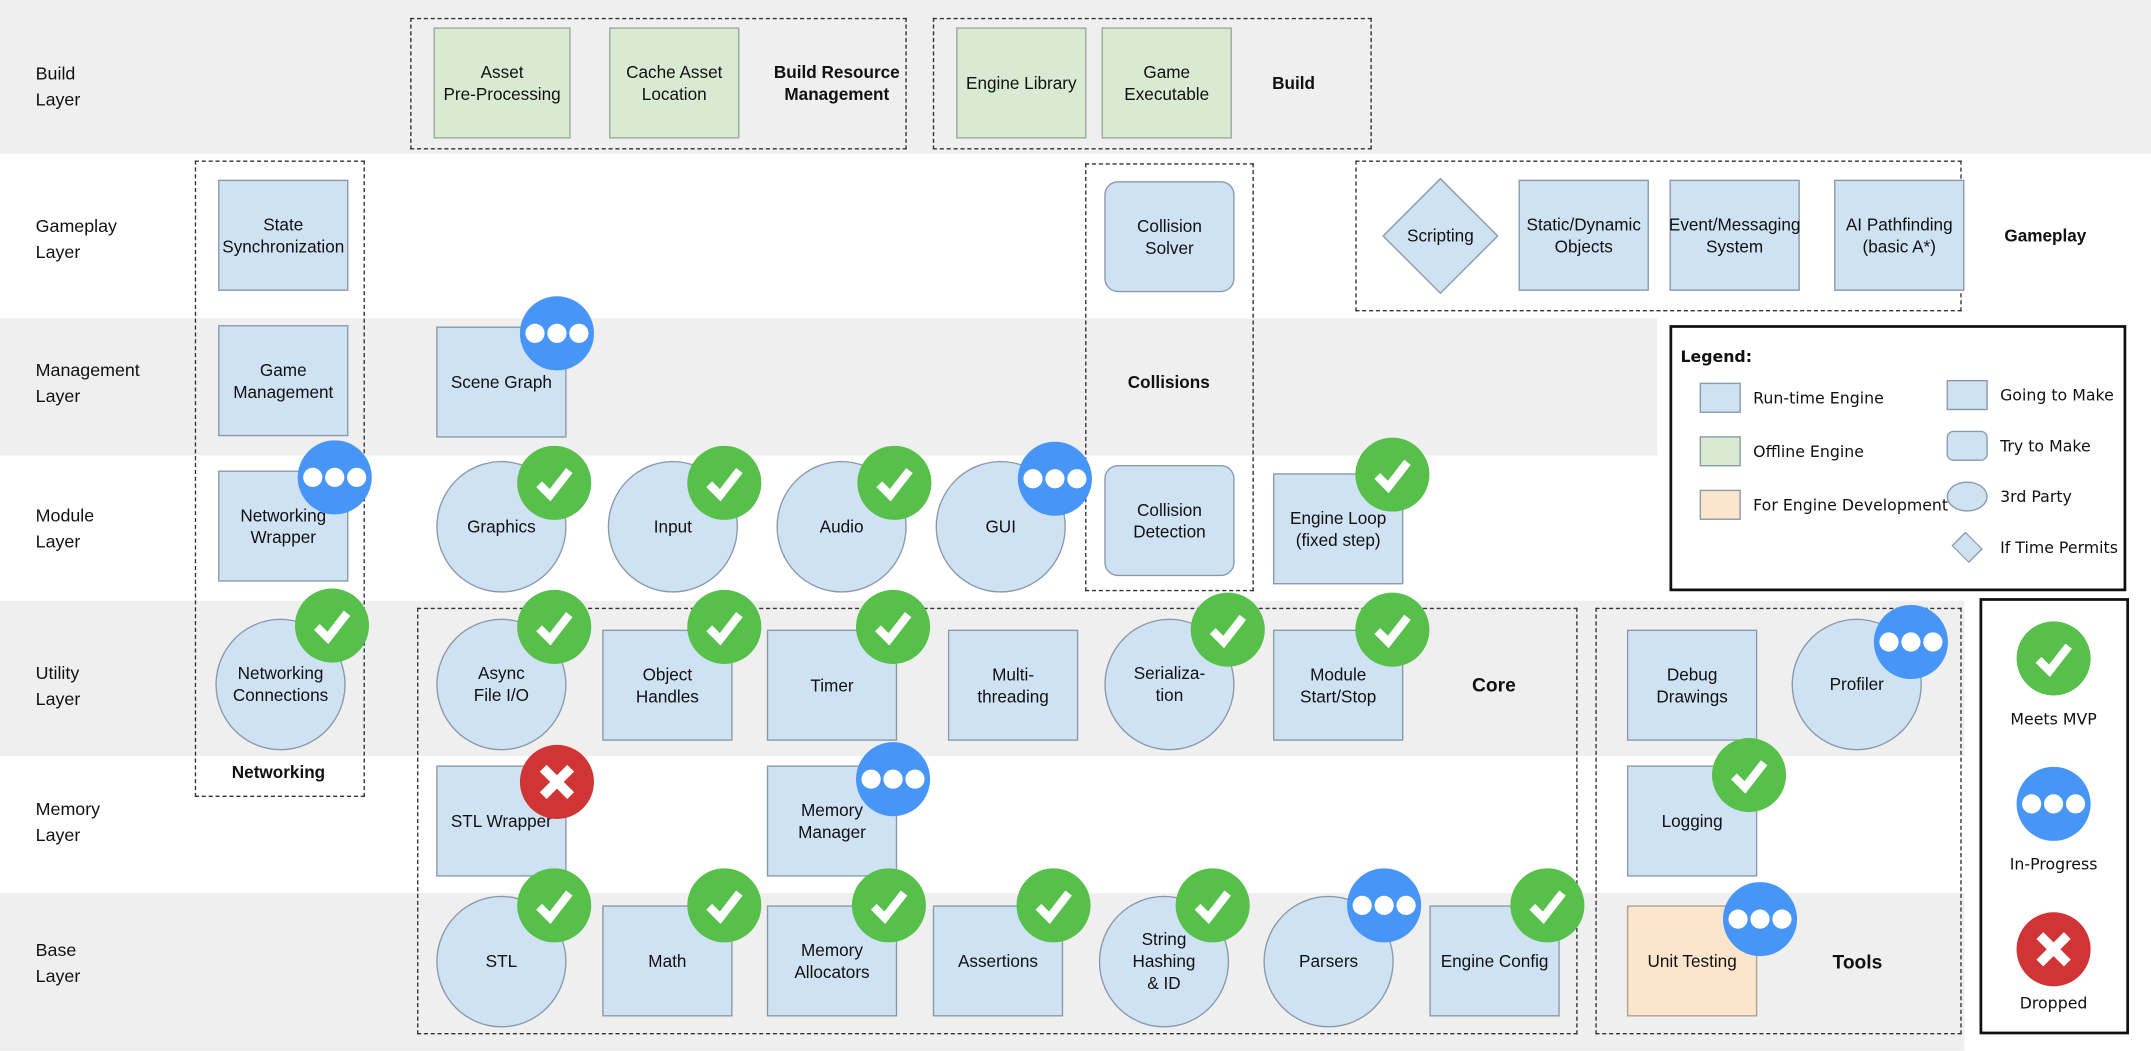  Describe the element at coordinates (283, 235) in the screenshot. I see `node-state-synchronization: State Synchronization` at that location.